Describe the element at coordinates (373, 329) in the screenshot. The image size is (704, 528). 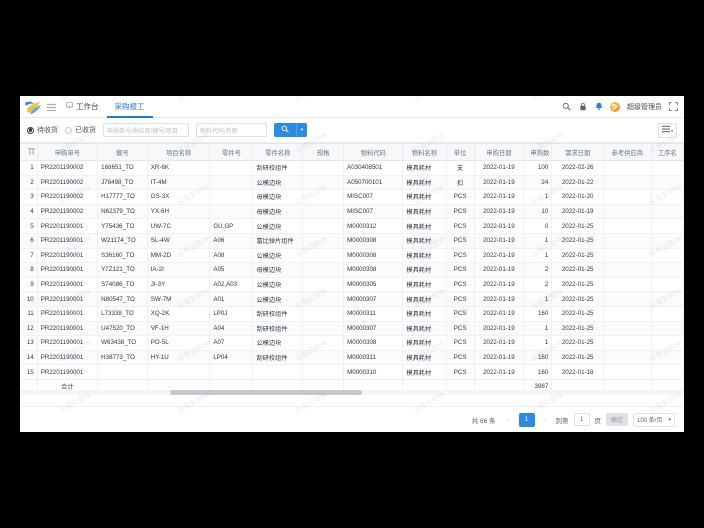
I see `cell-material-code: M0000307` at that location.